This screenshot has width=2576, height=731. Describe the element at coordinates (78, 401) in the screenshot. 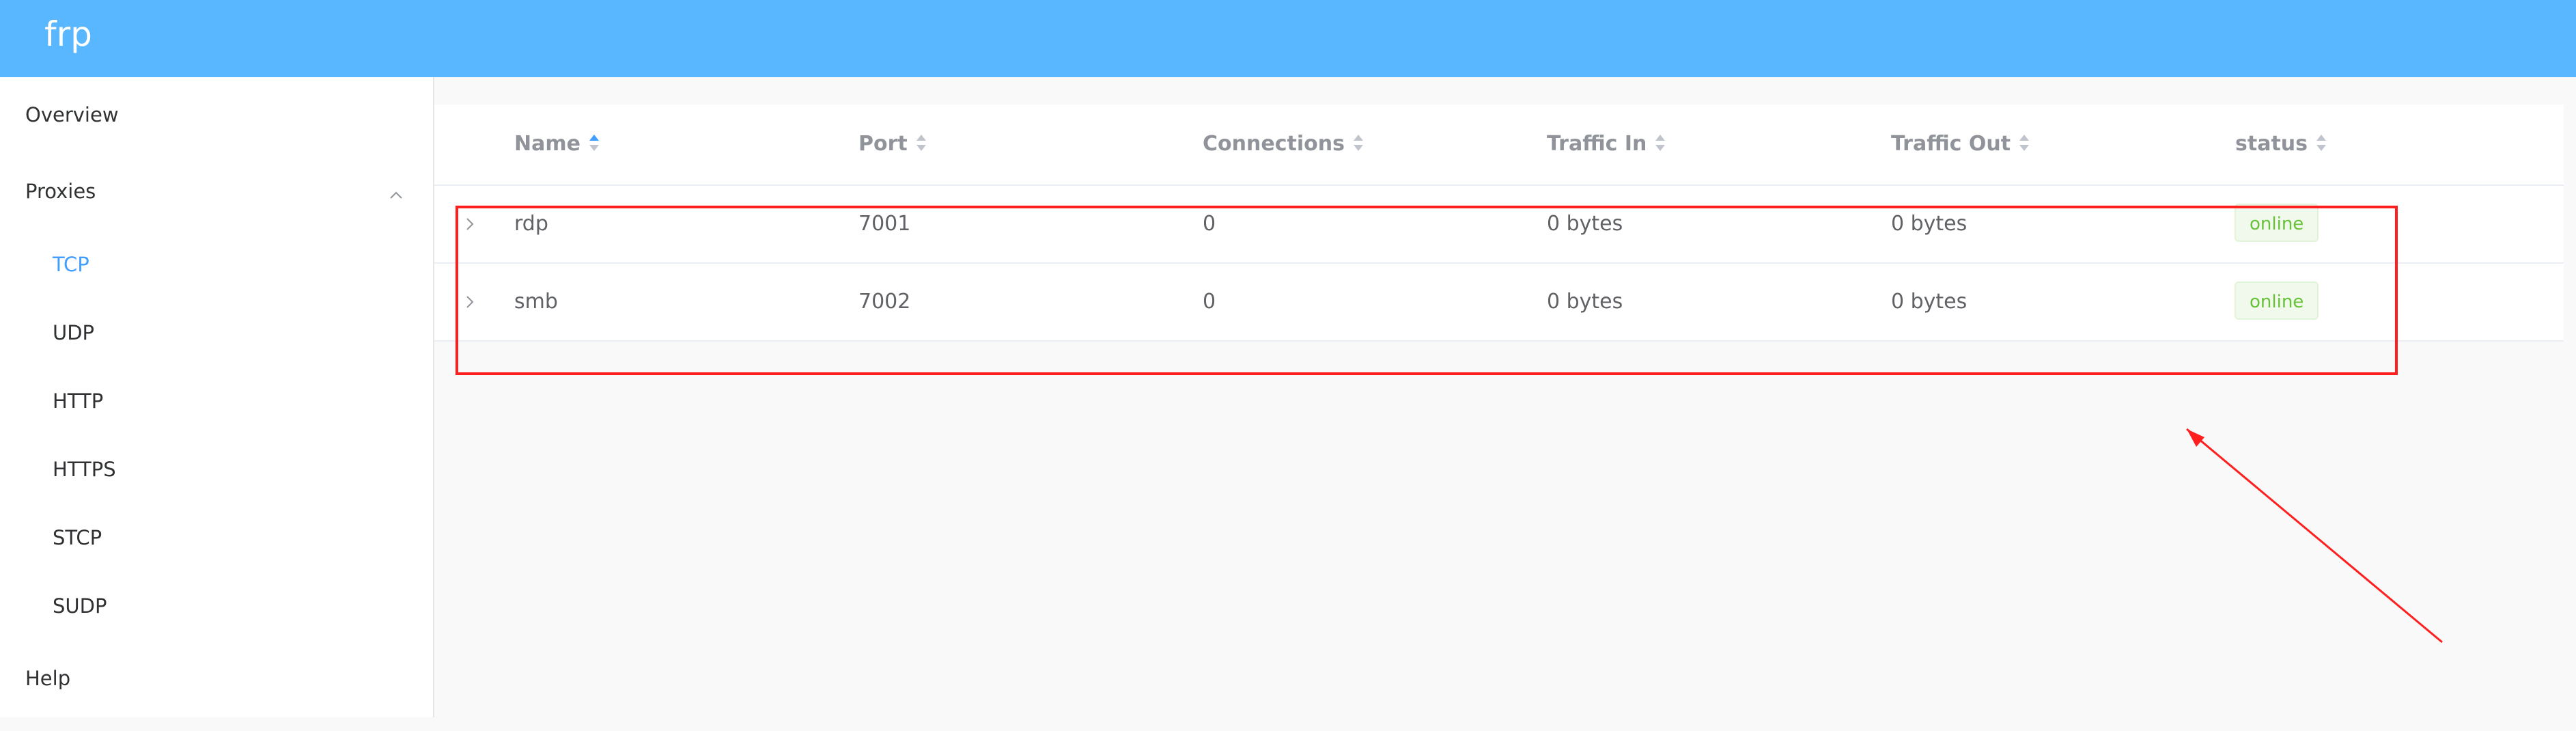

I see `sidebar-item-http: HTTP` at that location.